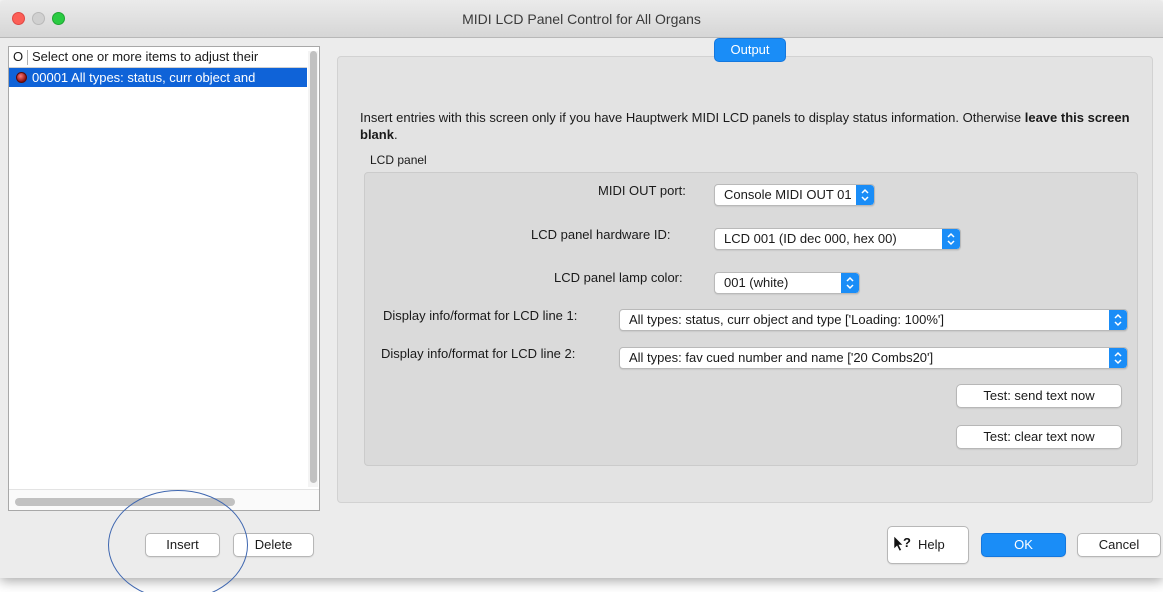  Describe the element at coordinates (756, 282) in the screenshot. I see `lamp-color-value: 001 (white)` at that location.